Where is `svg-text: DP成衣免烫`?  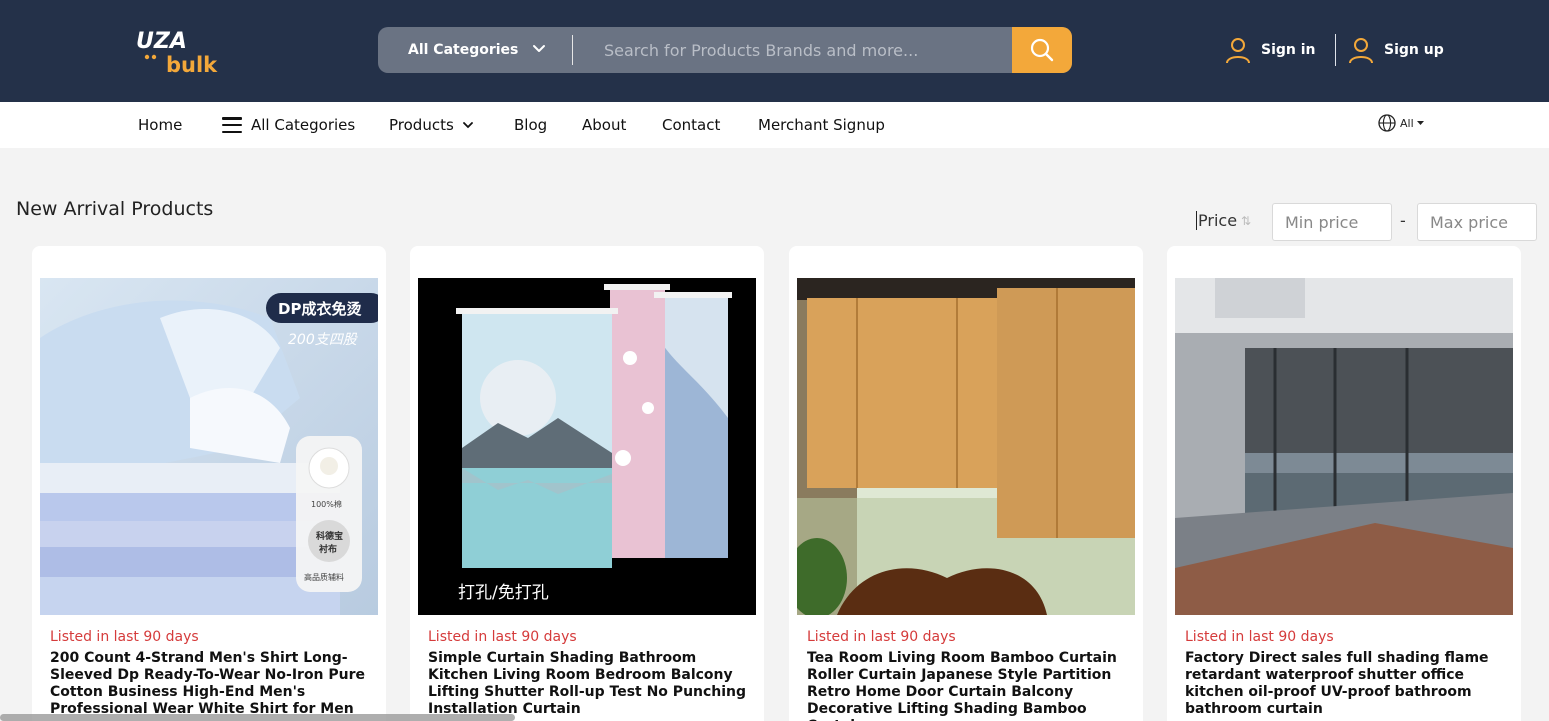
svg-text: DP成衣免烫 is located at coordinates (320, 309).